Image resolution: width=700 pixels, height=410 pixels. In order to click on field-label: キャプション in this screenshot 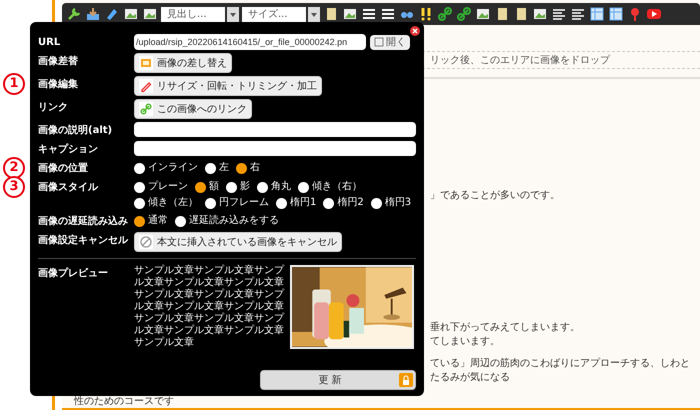, I will do `click(68, 149)`.